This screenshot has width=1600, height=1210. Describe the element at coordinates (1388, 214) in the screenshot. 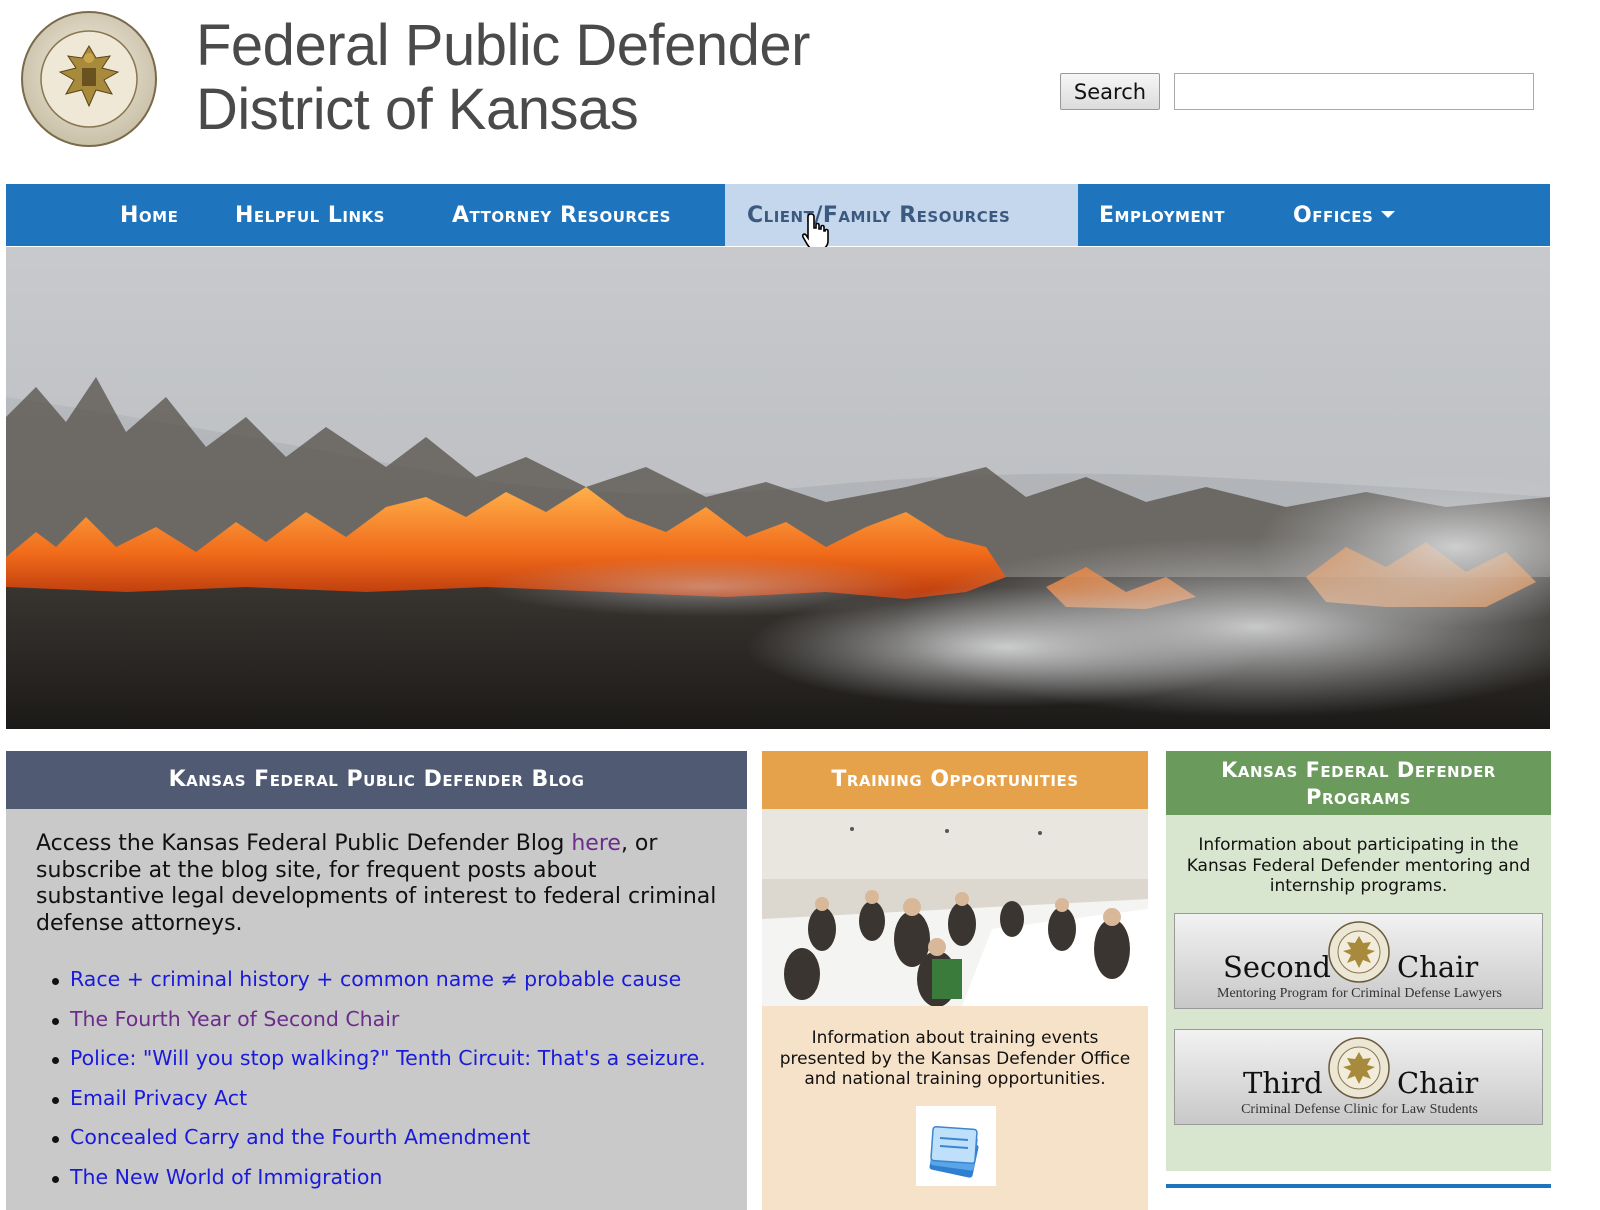

I see `caret-down-icon` at that location.